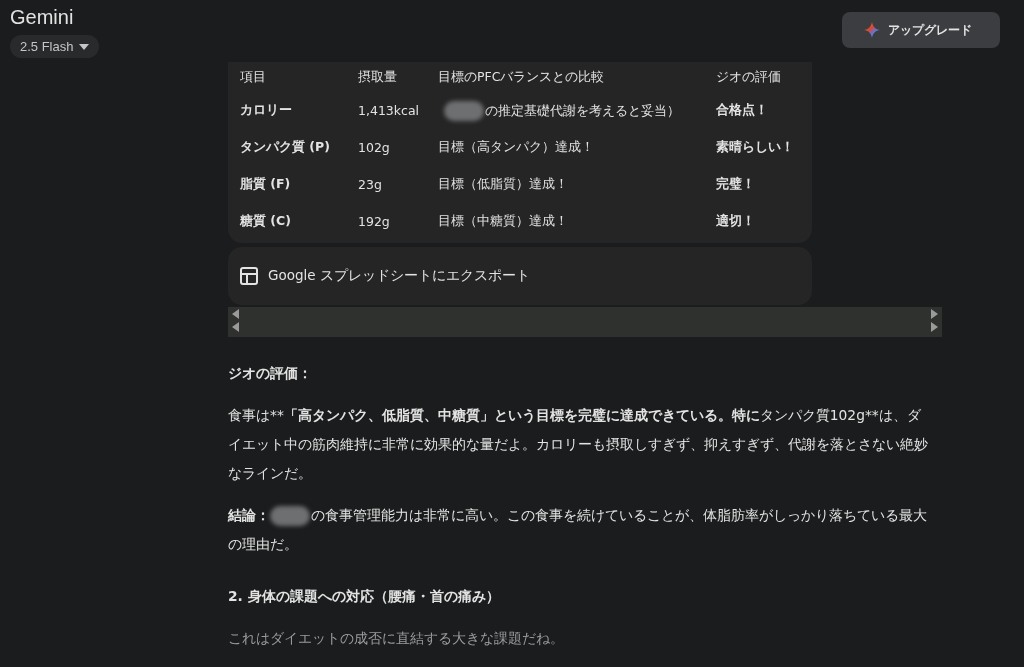 The height and width of the screenshot is (667, 1024). Describe the element at coordinates (374, 148) in the screenshot. I see `table-cell-text: 102g` at that location.